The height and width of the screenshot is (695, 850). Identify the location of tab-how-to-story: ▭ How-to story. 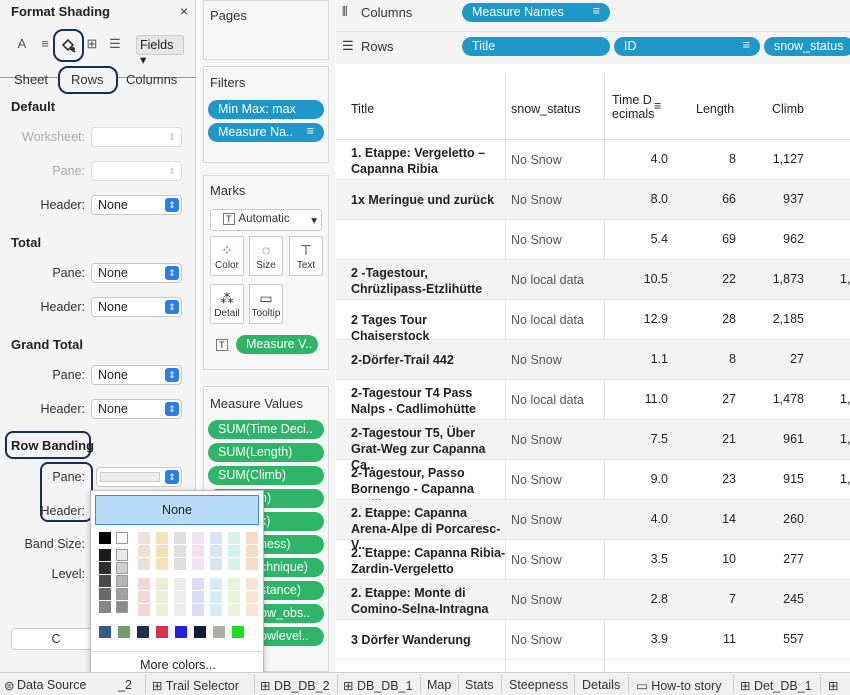
(678, 685).